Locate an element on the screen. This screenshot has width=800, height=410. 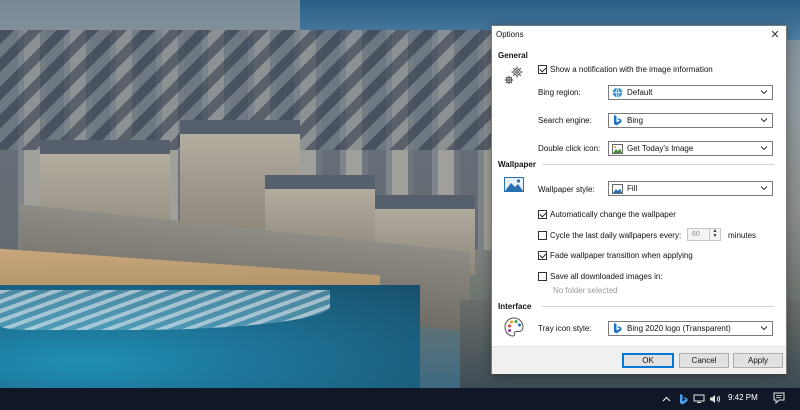
search-engine-label: Search engine: is located at coordinates (565, 120).